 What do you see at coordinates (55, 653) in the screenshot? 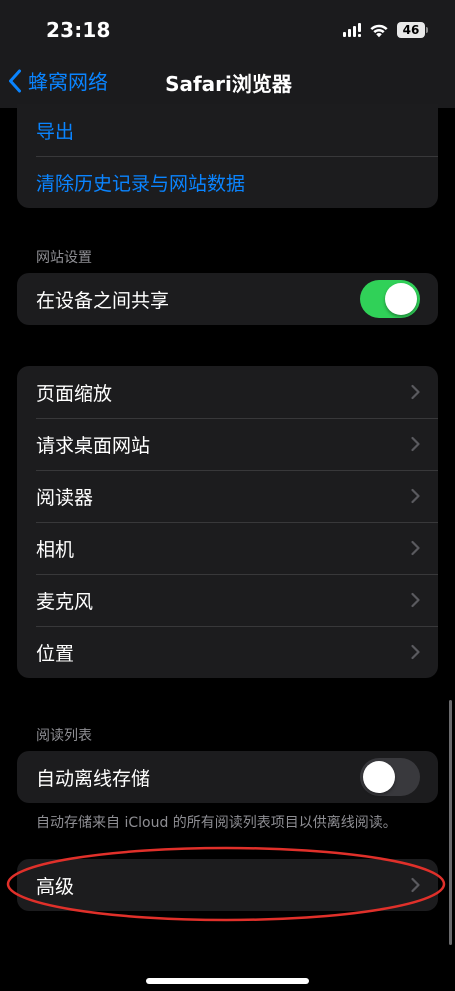
I see `location-label: 位置` at bounding box center [55, 653].